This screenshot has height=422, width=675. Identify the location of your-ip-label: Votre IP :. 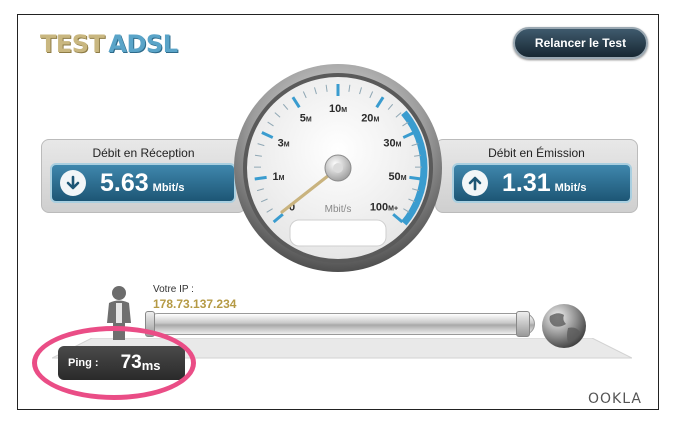
(173, 289).